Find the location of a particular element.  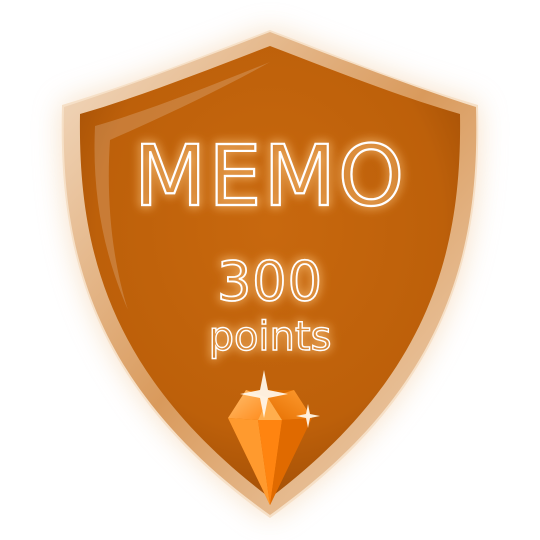

badge-title: MEMO is located at coordinates (270, 176).